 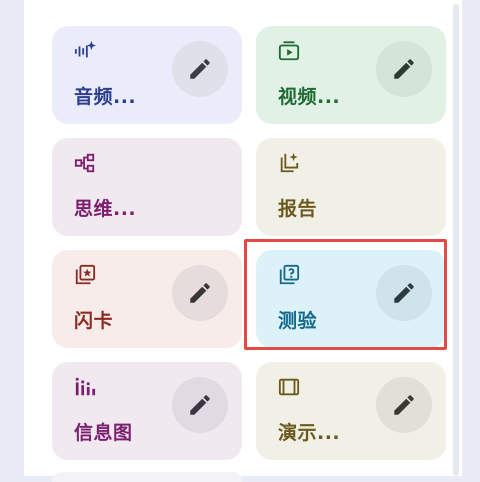 I want to click on tile-label: 信息图, so click(x=103, y=433).